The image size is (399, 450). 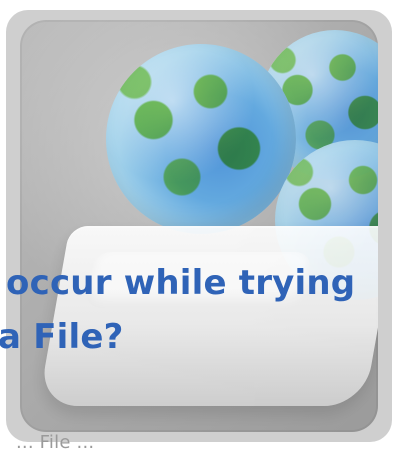 I want to click on headline-line-1: hat occur while trying, so click(x=178, y=283).